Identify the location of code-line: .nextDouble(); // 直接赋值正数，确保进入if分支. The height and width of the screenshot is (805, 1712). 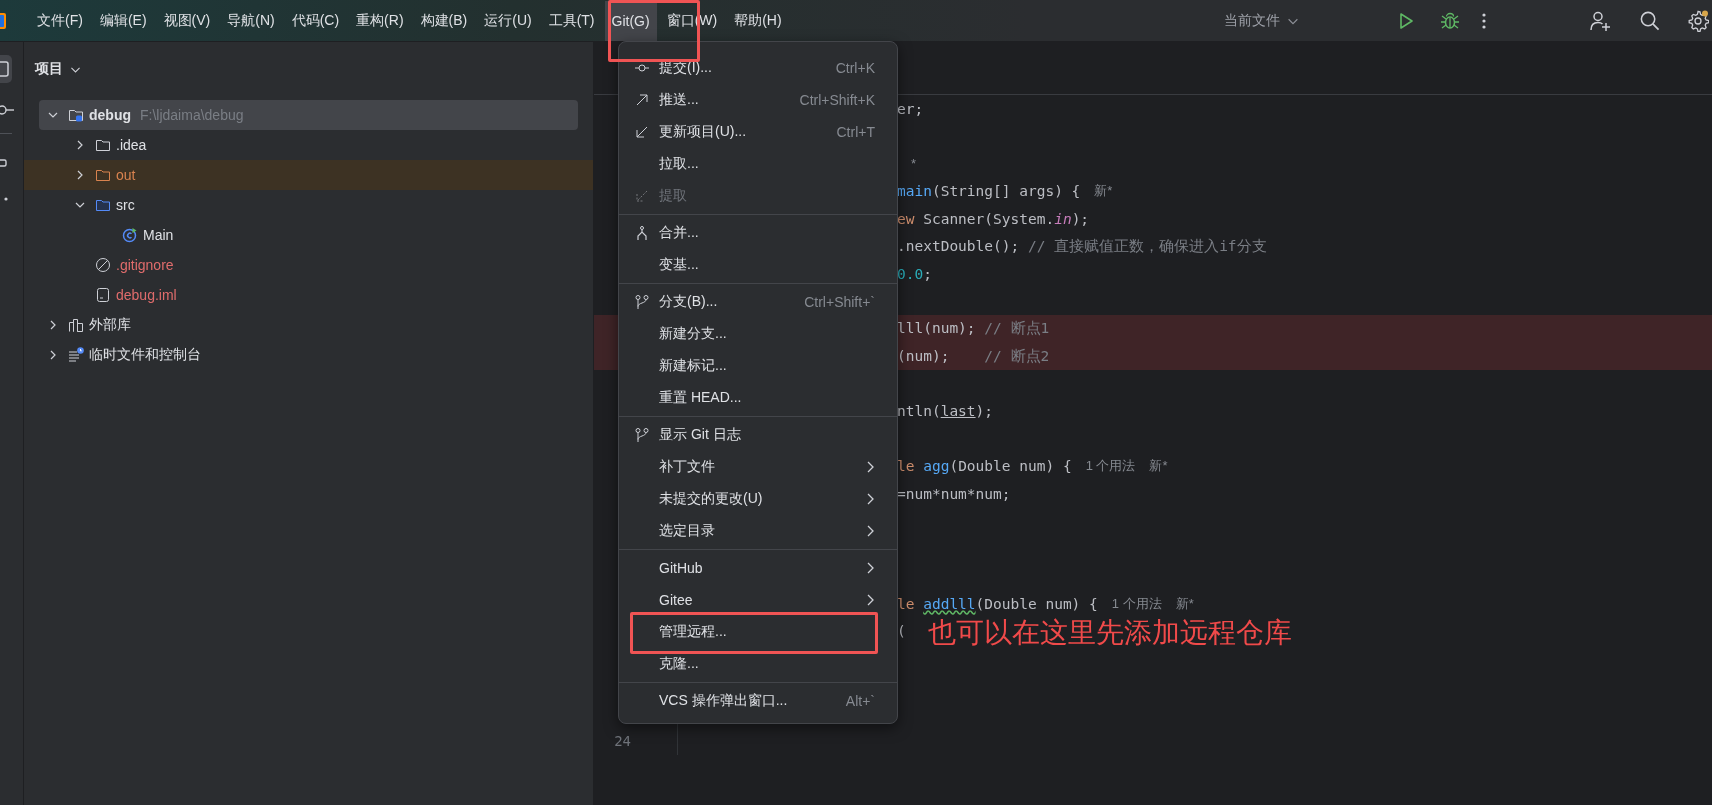
(1082, 246).